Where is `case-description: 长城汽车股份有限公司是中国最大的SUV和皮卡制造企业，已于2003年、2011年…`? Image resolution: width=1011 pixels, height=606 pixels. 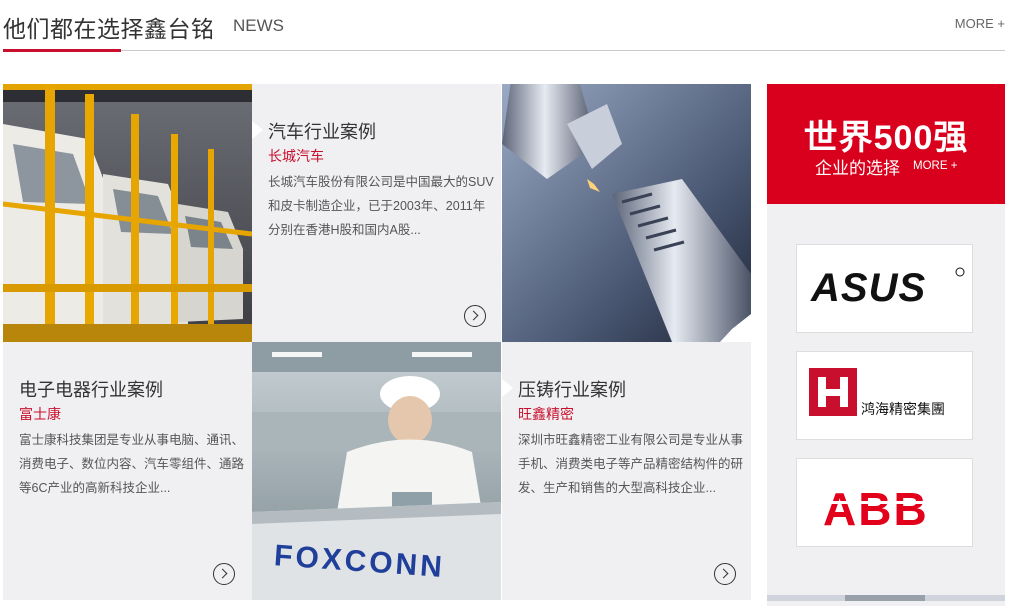 case-description: 长城汽车股份有限公司是中国最大的SUV和皮卡制造企业，已于2003年、2011年… is located at coordinates (381, 206).